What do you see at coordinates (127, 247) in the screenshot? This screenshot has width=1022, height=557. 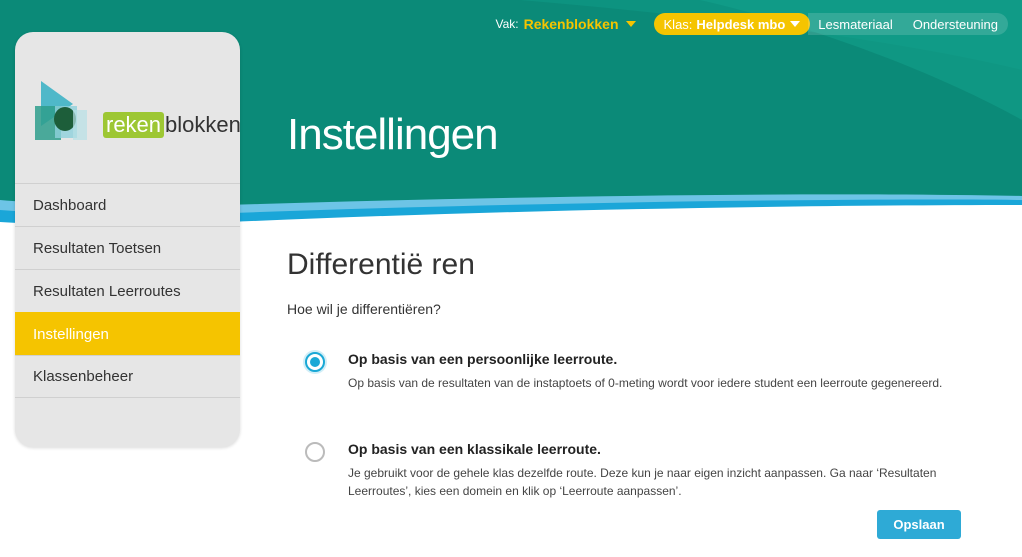 I see `sidebar-item-resultaten-toetsen: Resultaten Toetsen` at bounding box center [127, 247].